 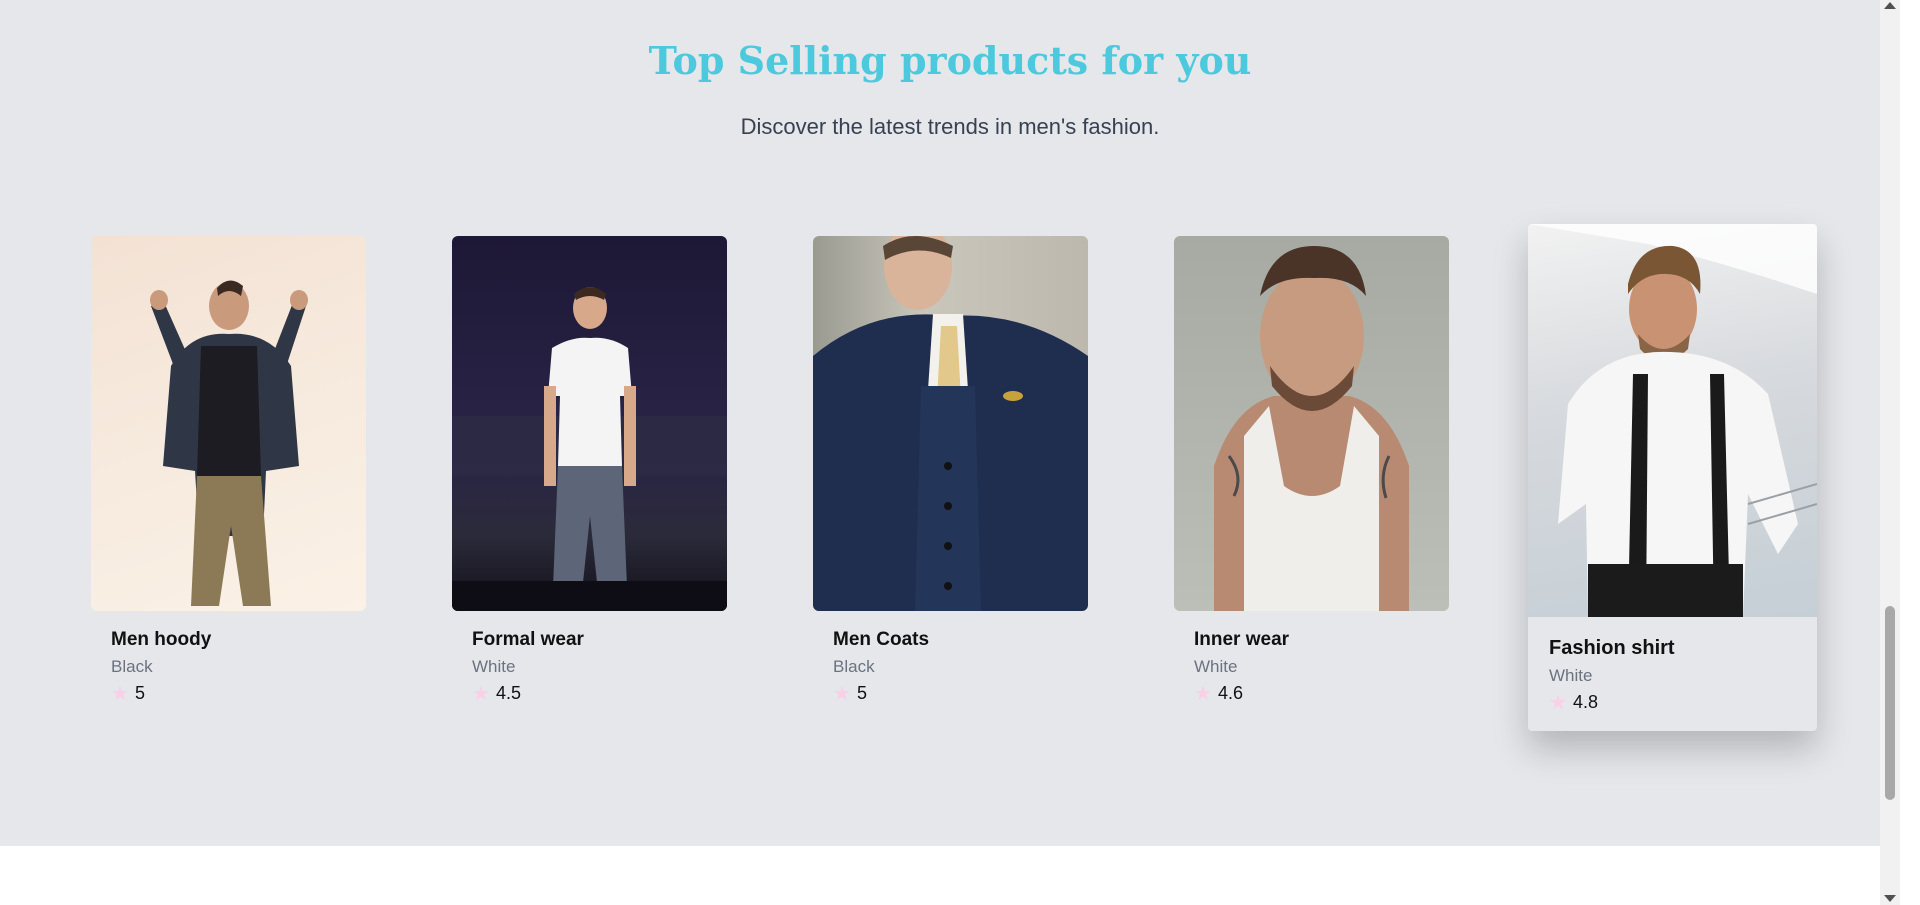 What do you see at coordinates (589, 640) in the screenshot?
I see `product-name: Formal wear` at bounding box center [589, 640].